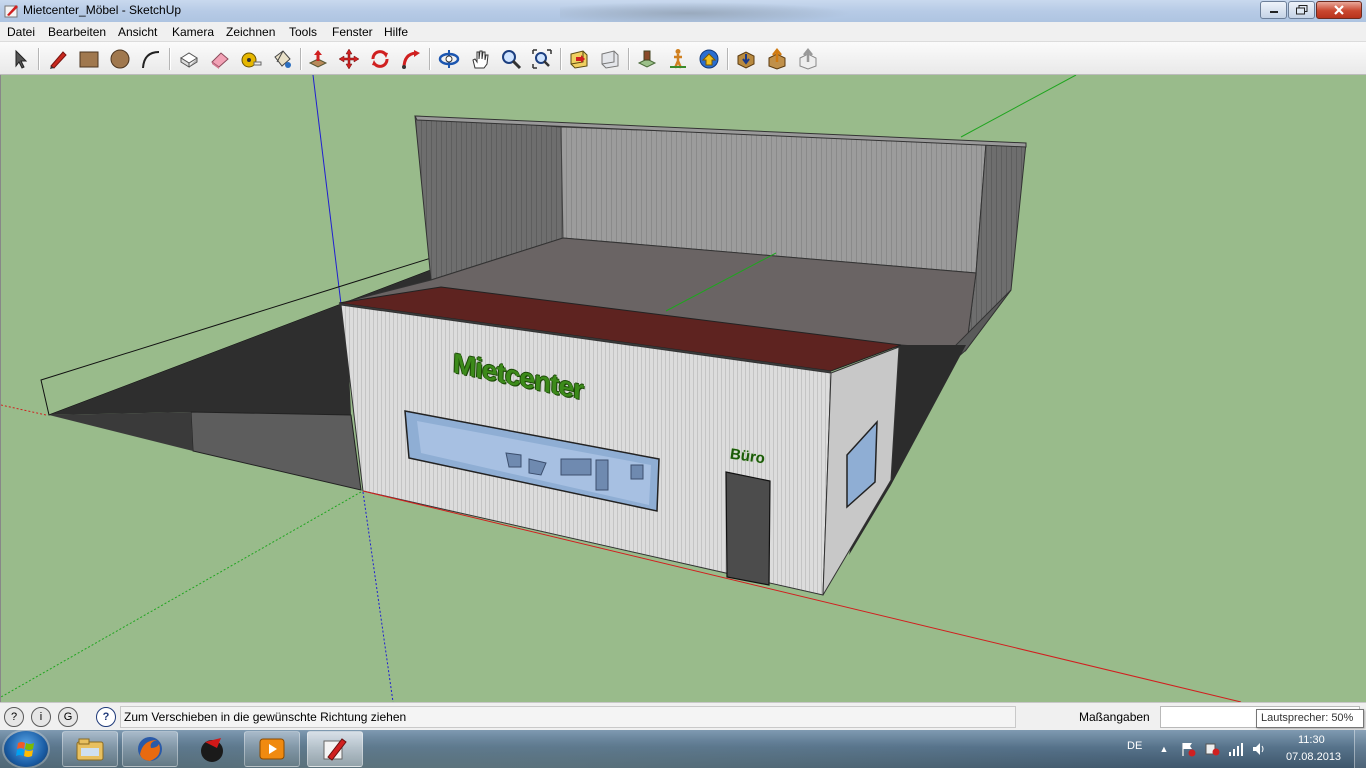 The width and height of the screenshot is (1366, 768). I want to click on next-view-button, so click(610, 59).